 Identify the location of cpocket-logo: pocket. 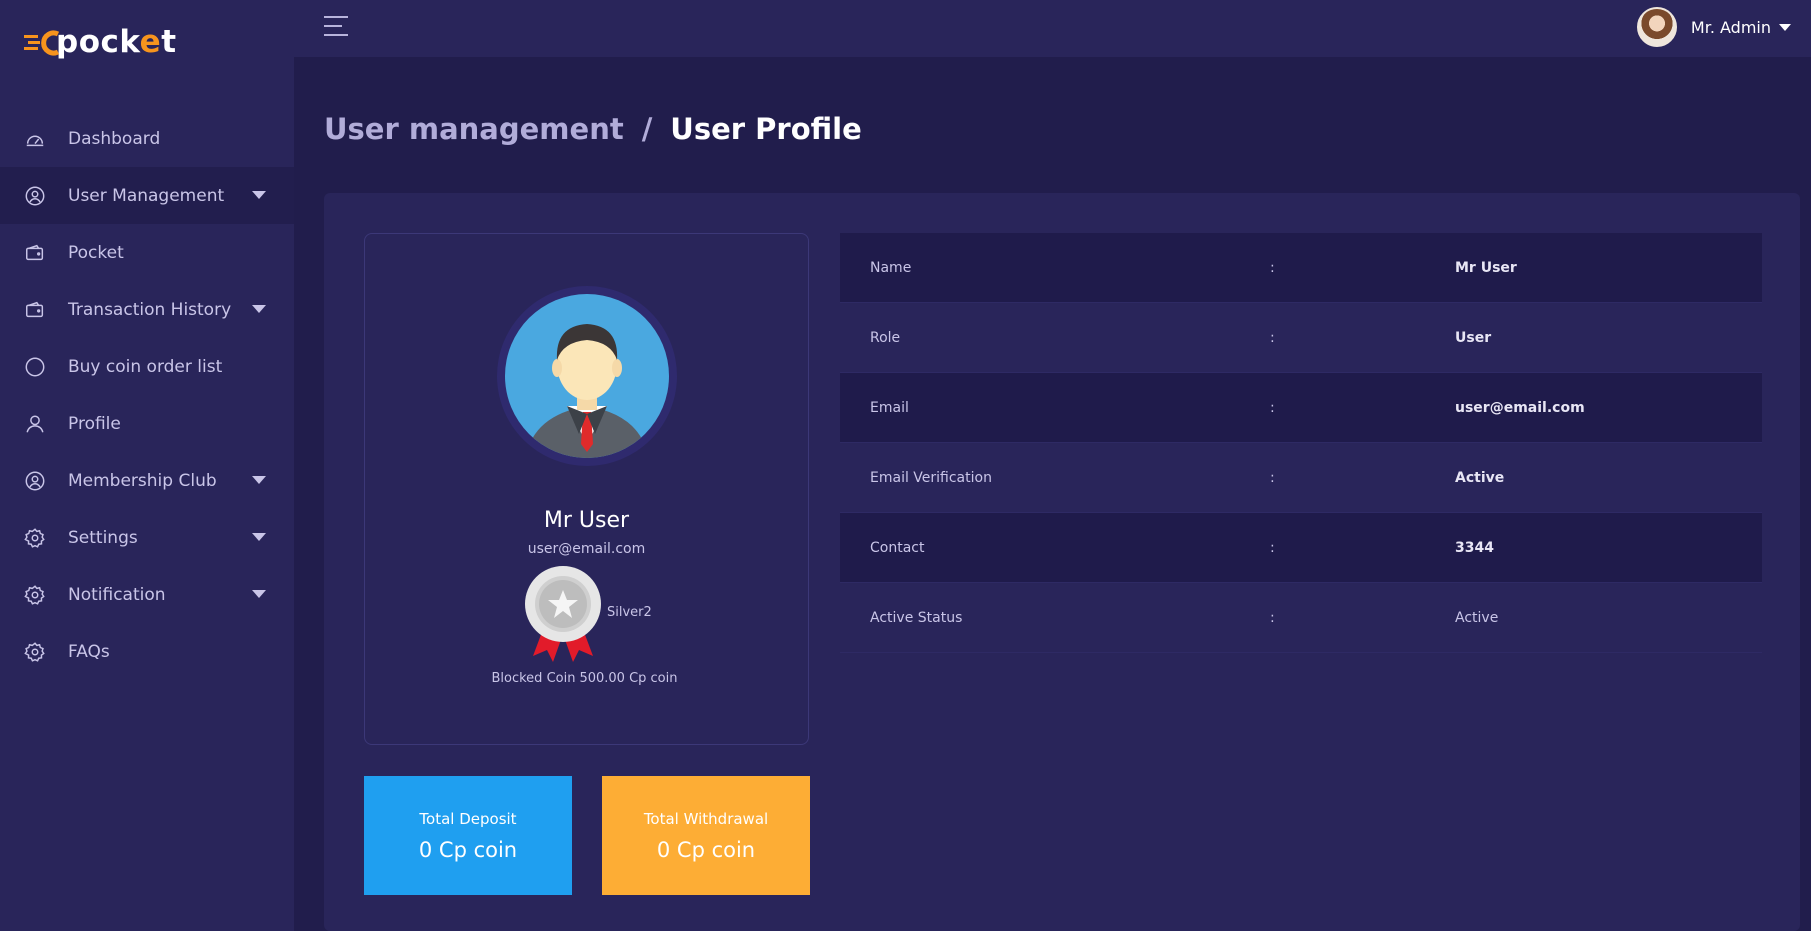
(100, 42).